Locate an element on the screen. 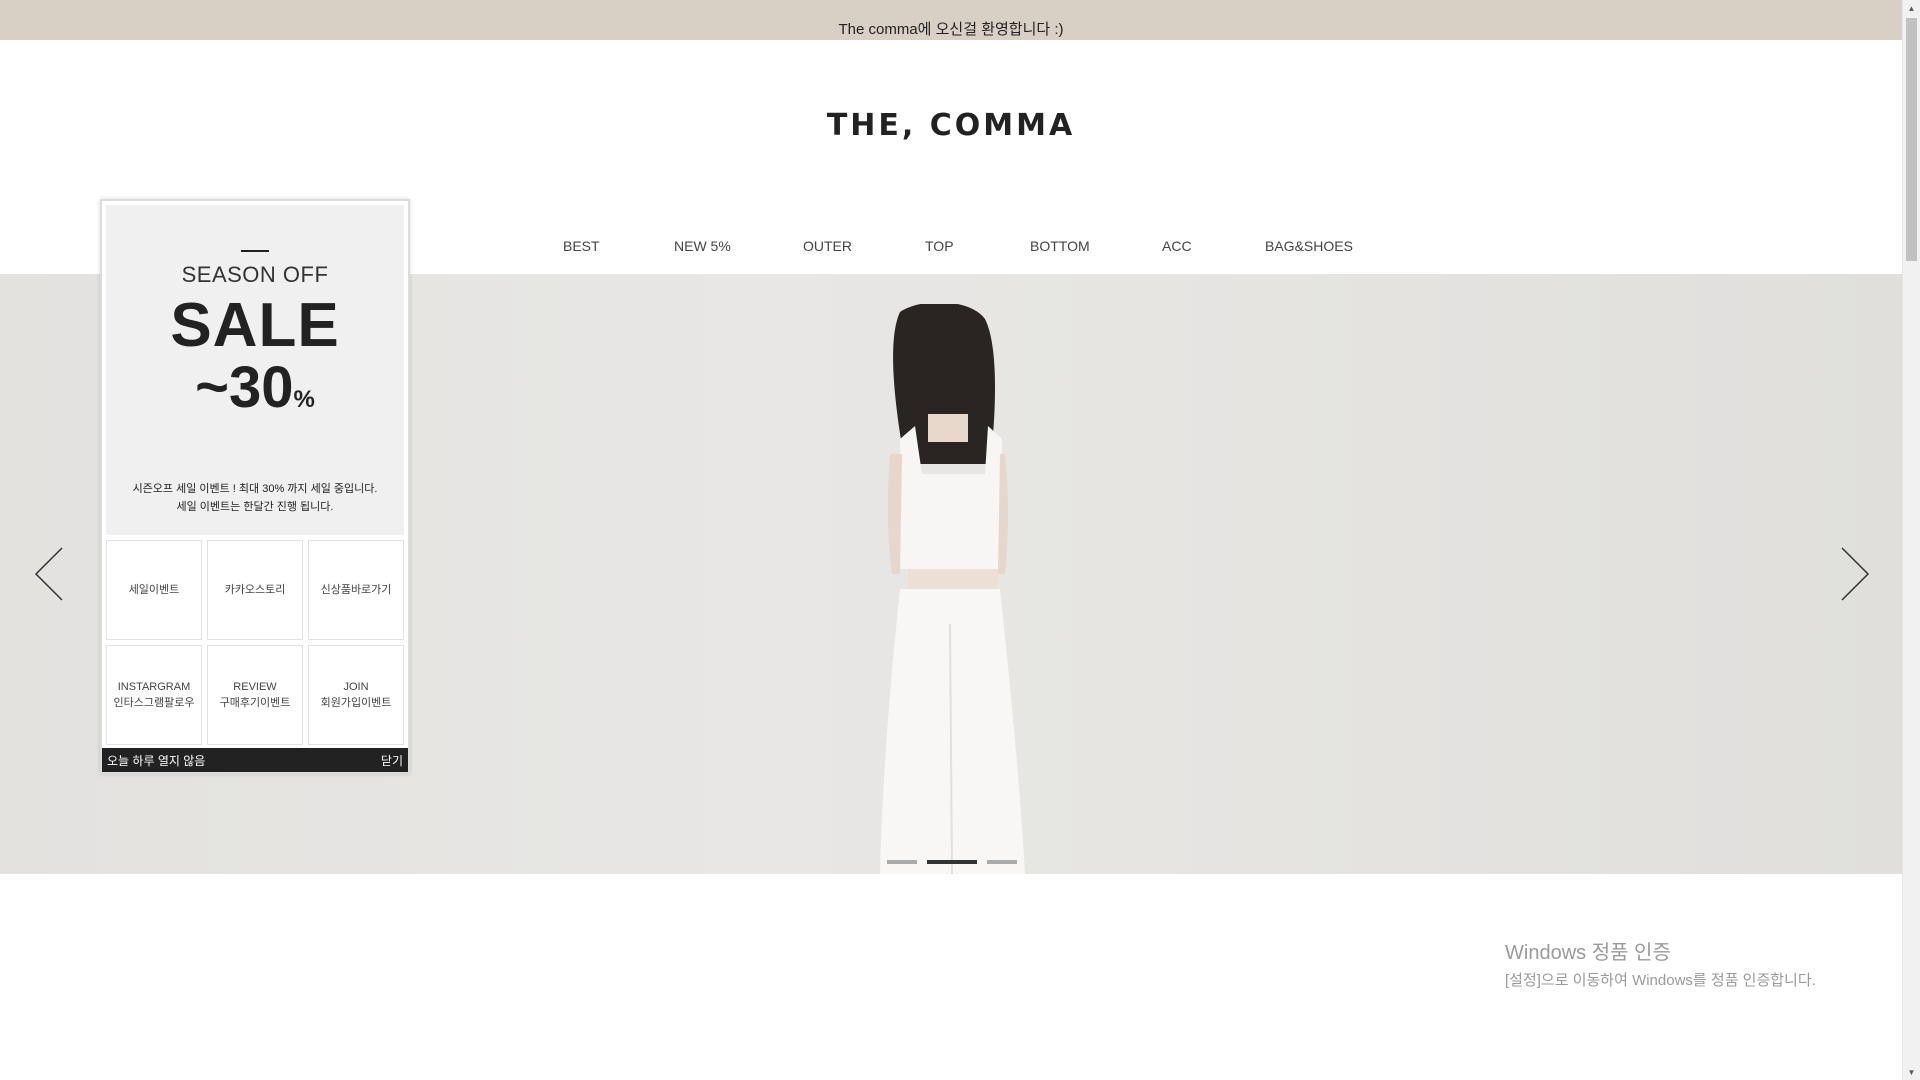 This screenshot has height=1080, width=1920. popup-footer: 오늘 하루 열지 않음 닫기 is located at coordinates (255, 760).